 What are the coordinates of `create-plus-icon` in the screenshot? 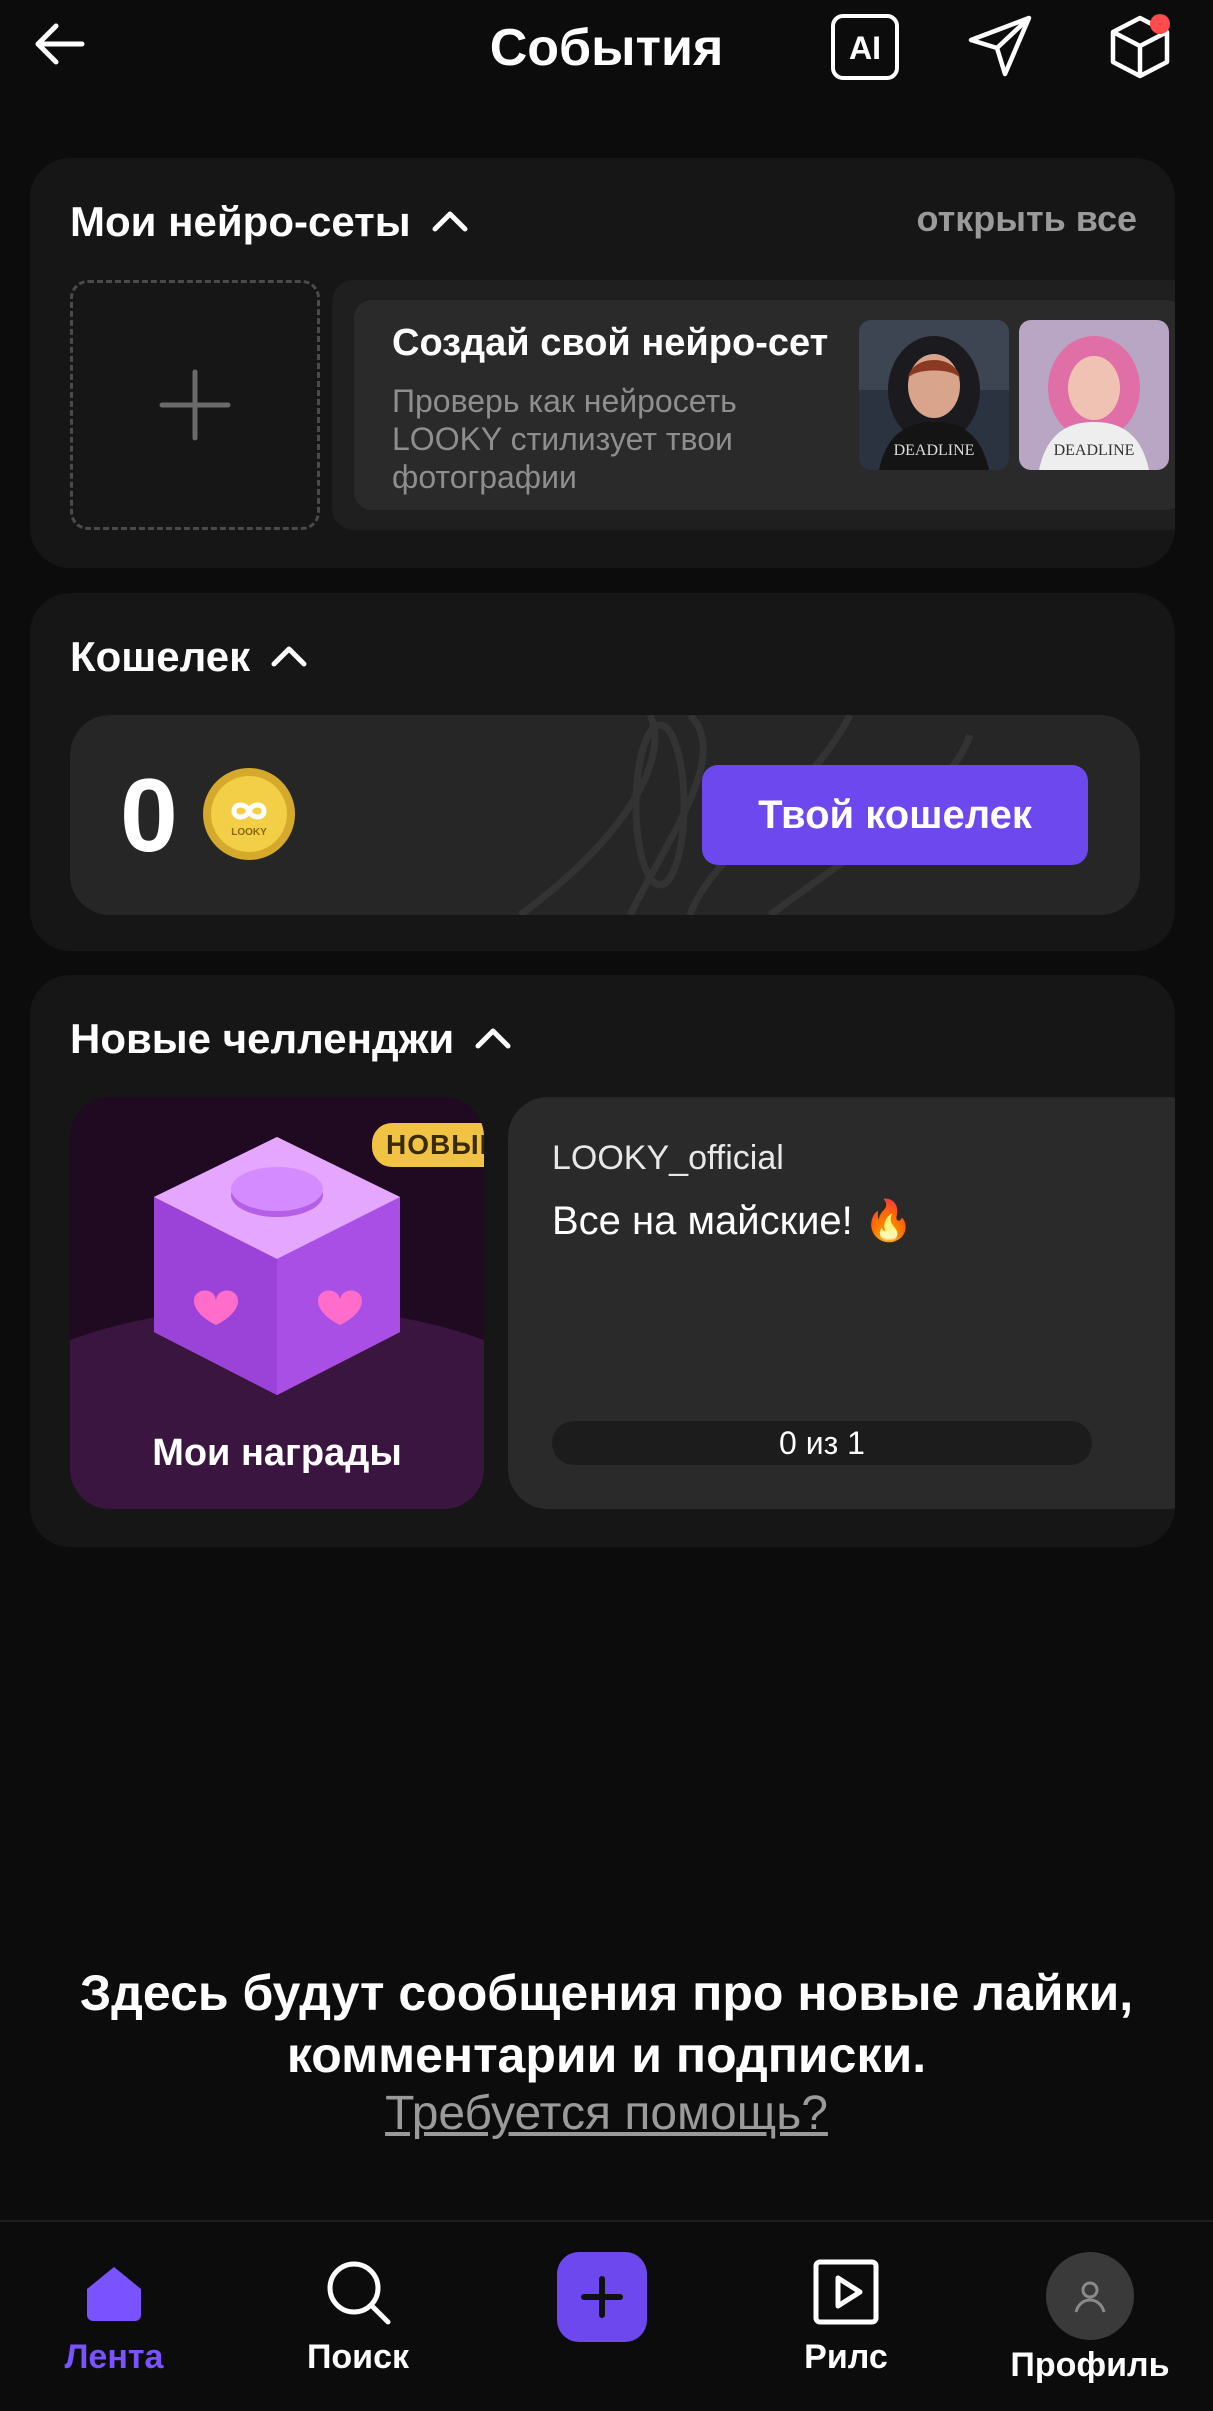 It's located at (602, 2297).